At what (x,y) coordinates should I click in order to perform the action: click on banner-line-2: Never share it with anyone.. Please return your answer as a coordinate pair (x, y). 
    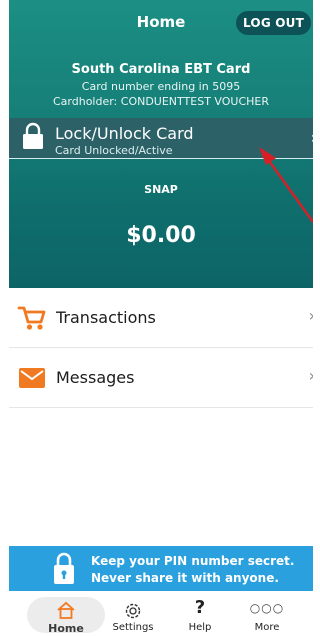
    Looking at the image, I should click on (185, 578).